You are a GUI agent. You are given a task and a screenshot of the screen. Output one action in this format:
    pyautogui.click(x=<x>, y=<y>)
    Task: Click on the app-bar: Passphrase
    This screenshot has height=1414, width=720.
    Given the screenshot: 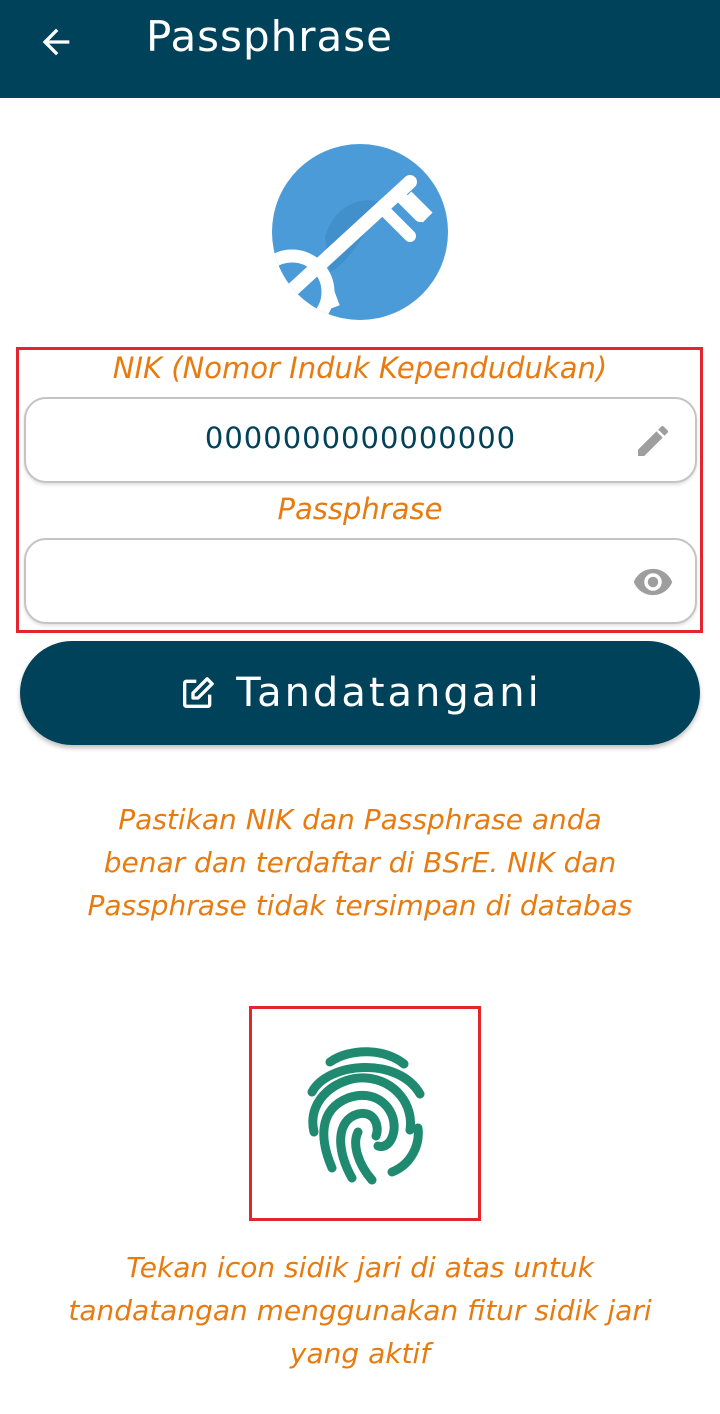 What is the action you would take?
    pyautogui.click(x=360, y=49)
    